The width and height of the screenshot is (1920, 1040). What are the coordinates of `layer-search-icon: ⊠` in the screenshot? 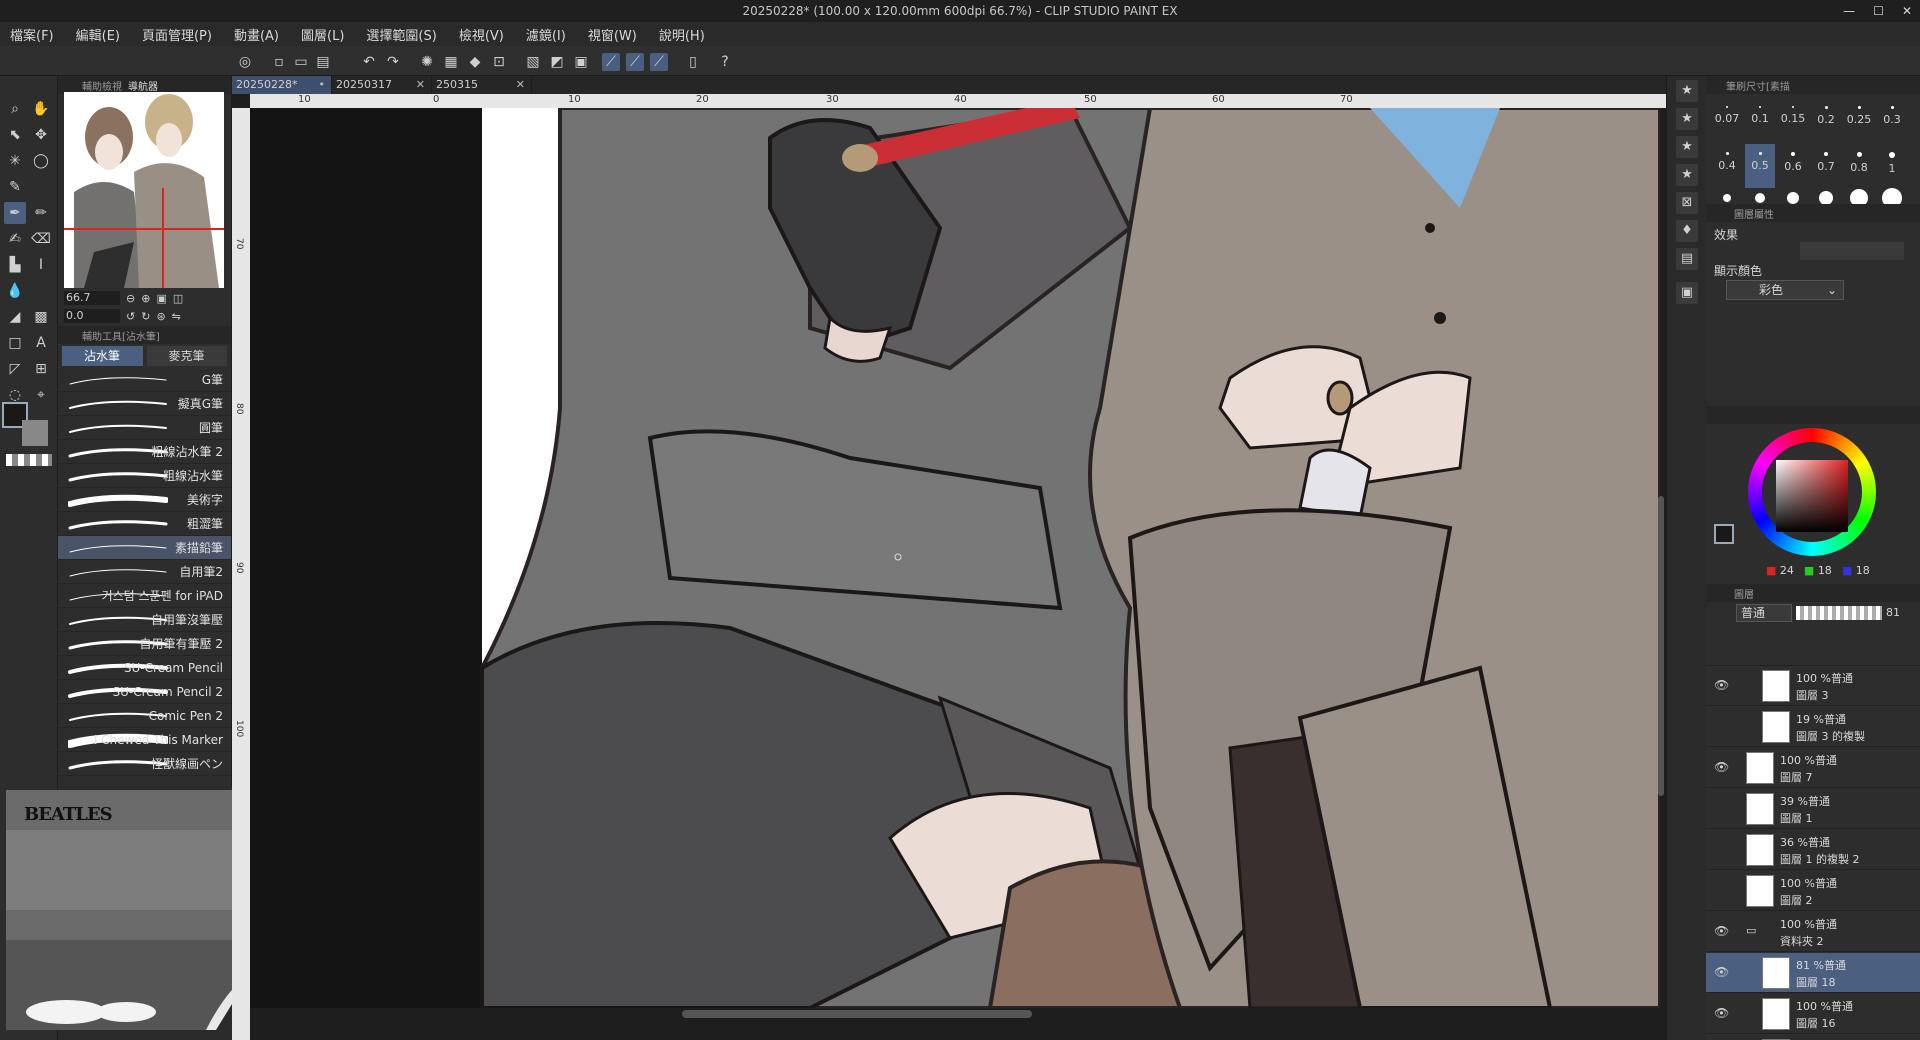 It's located at (1687, 203).